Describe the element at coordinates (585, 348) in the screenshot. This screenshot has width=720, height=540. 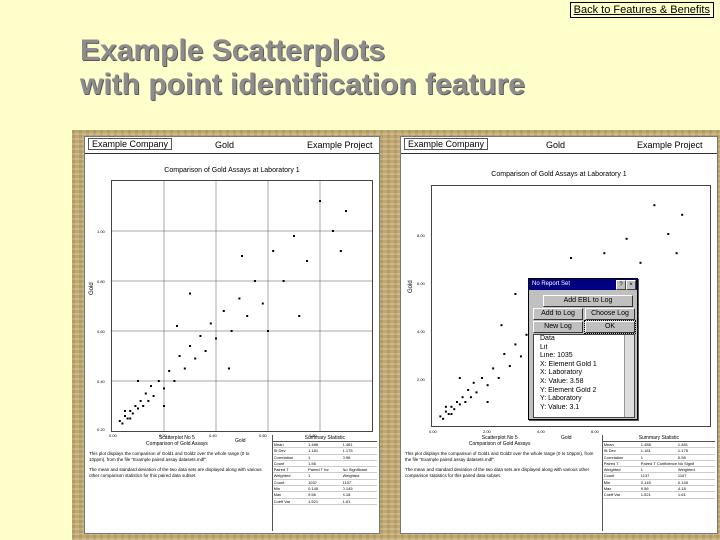
I see `point-detail-item: Lit` at that location.